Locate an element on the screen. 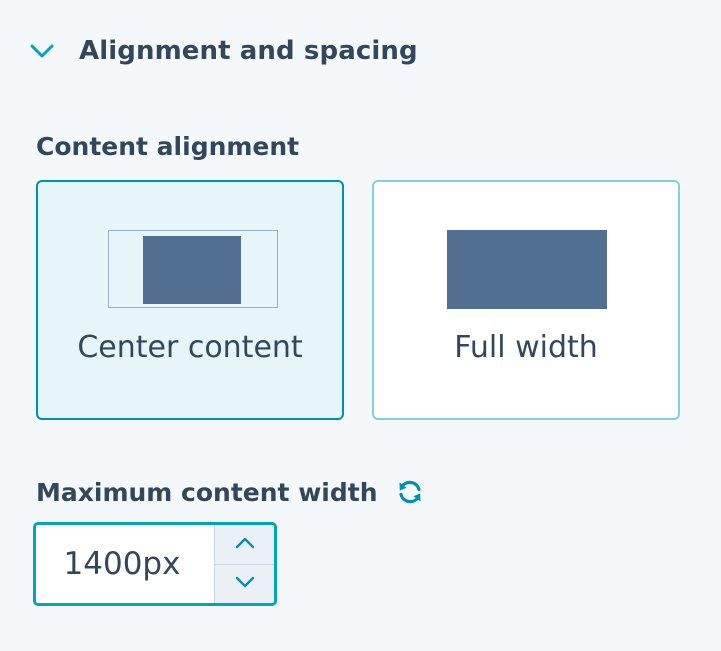 The width and height of the screenshot is (721, 651). chevron-up-icon is located at coordinates (245, 544).